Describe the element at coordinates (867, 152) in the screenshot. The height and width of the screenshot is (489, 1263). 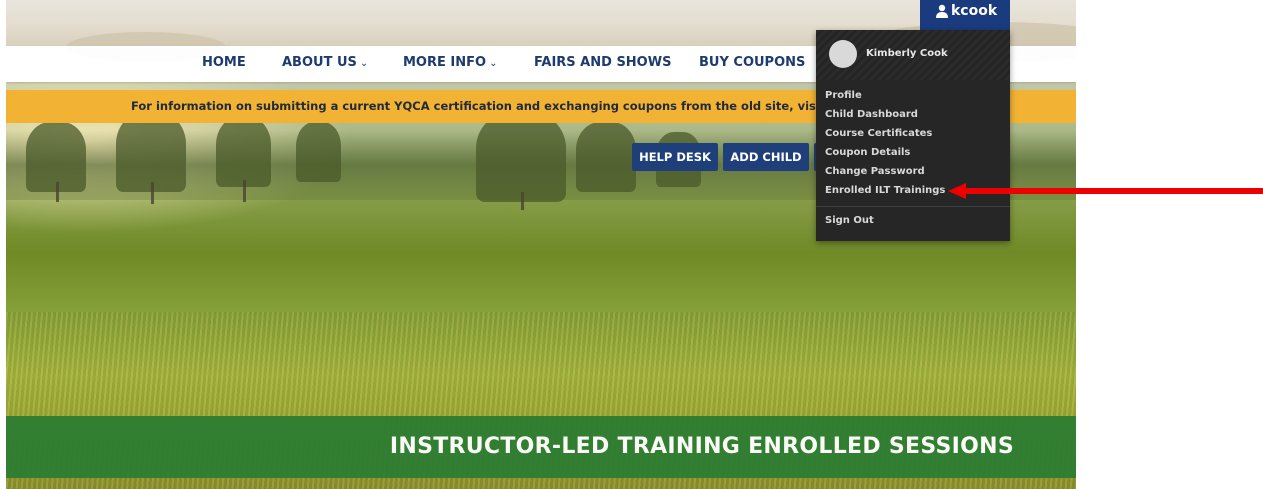
I see `menu-item-coupon-details: Coupon Details` at that location.